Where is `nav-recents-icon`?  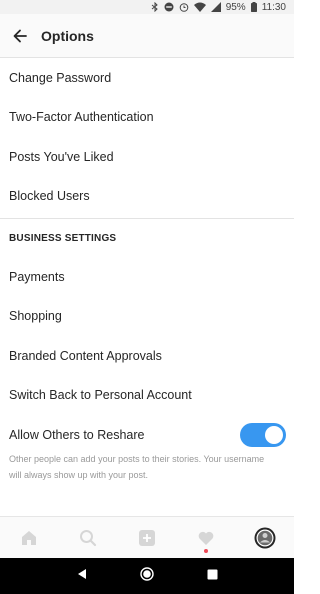
nav-recents-icon is located at coordinates (212, 574).